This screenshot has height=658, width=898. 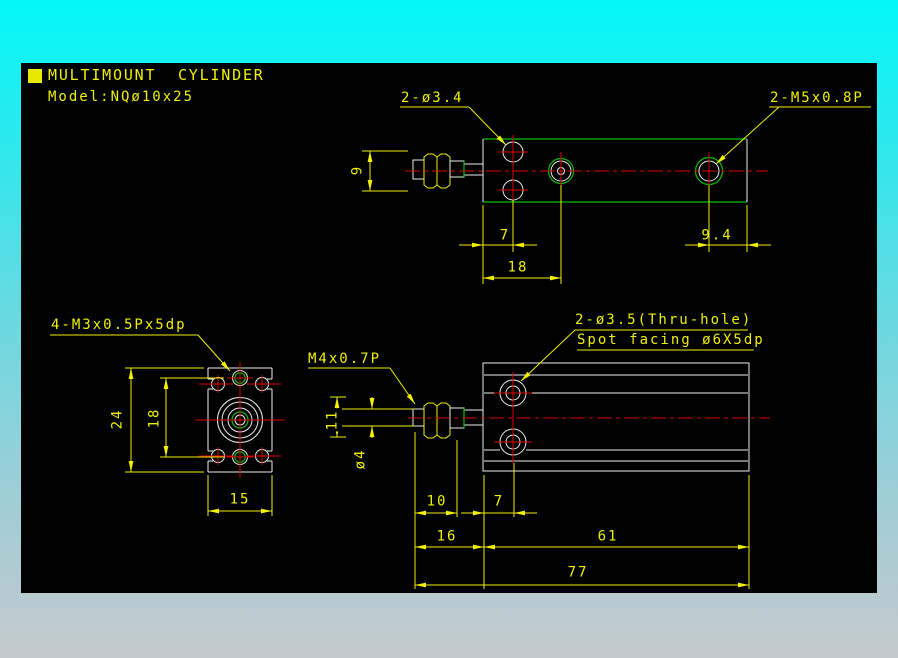 What do you see at coordinates (505, 235) in the screenshot?
I see `dim-hole-offset-top: 7` at bounding box center [505, 235].